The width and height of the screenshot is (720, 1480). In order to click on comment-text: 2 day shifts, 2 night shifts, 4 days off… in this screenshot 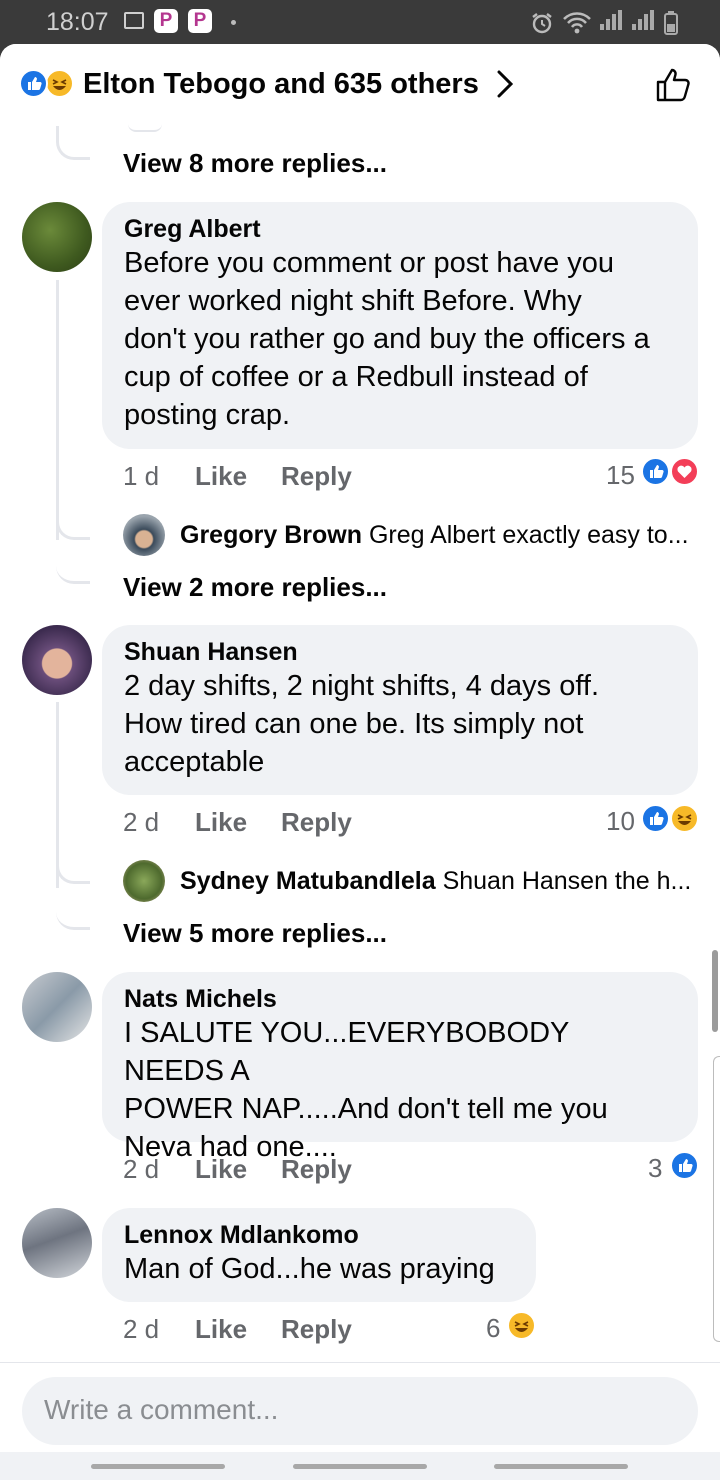, I will do `click(400, 724)`.